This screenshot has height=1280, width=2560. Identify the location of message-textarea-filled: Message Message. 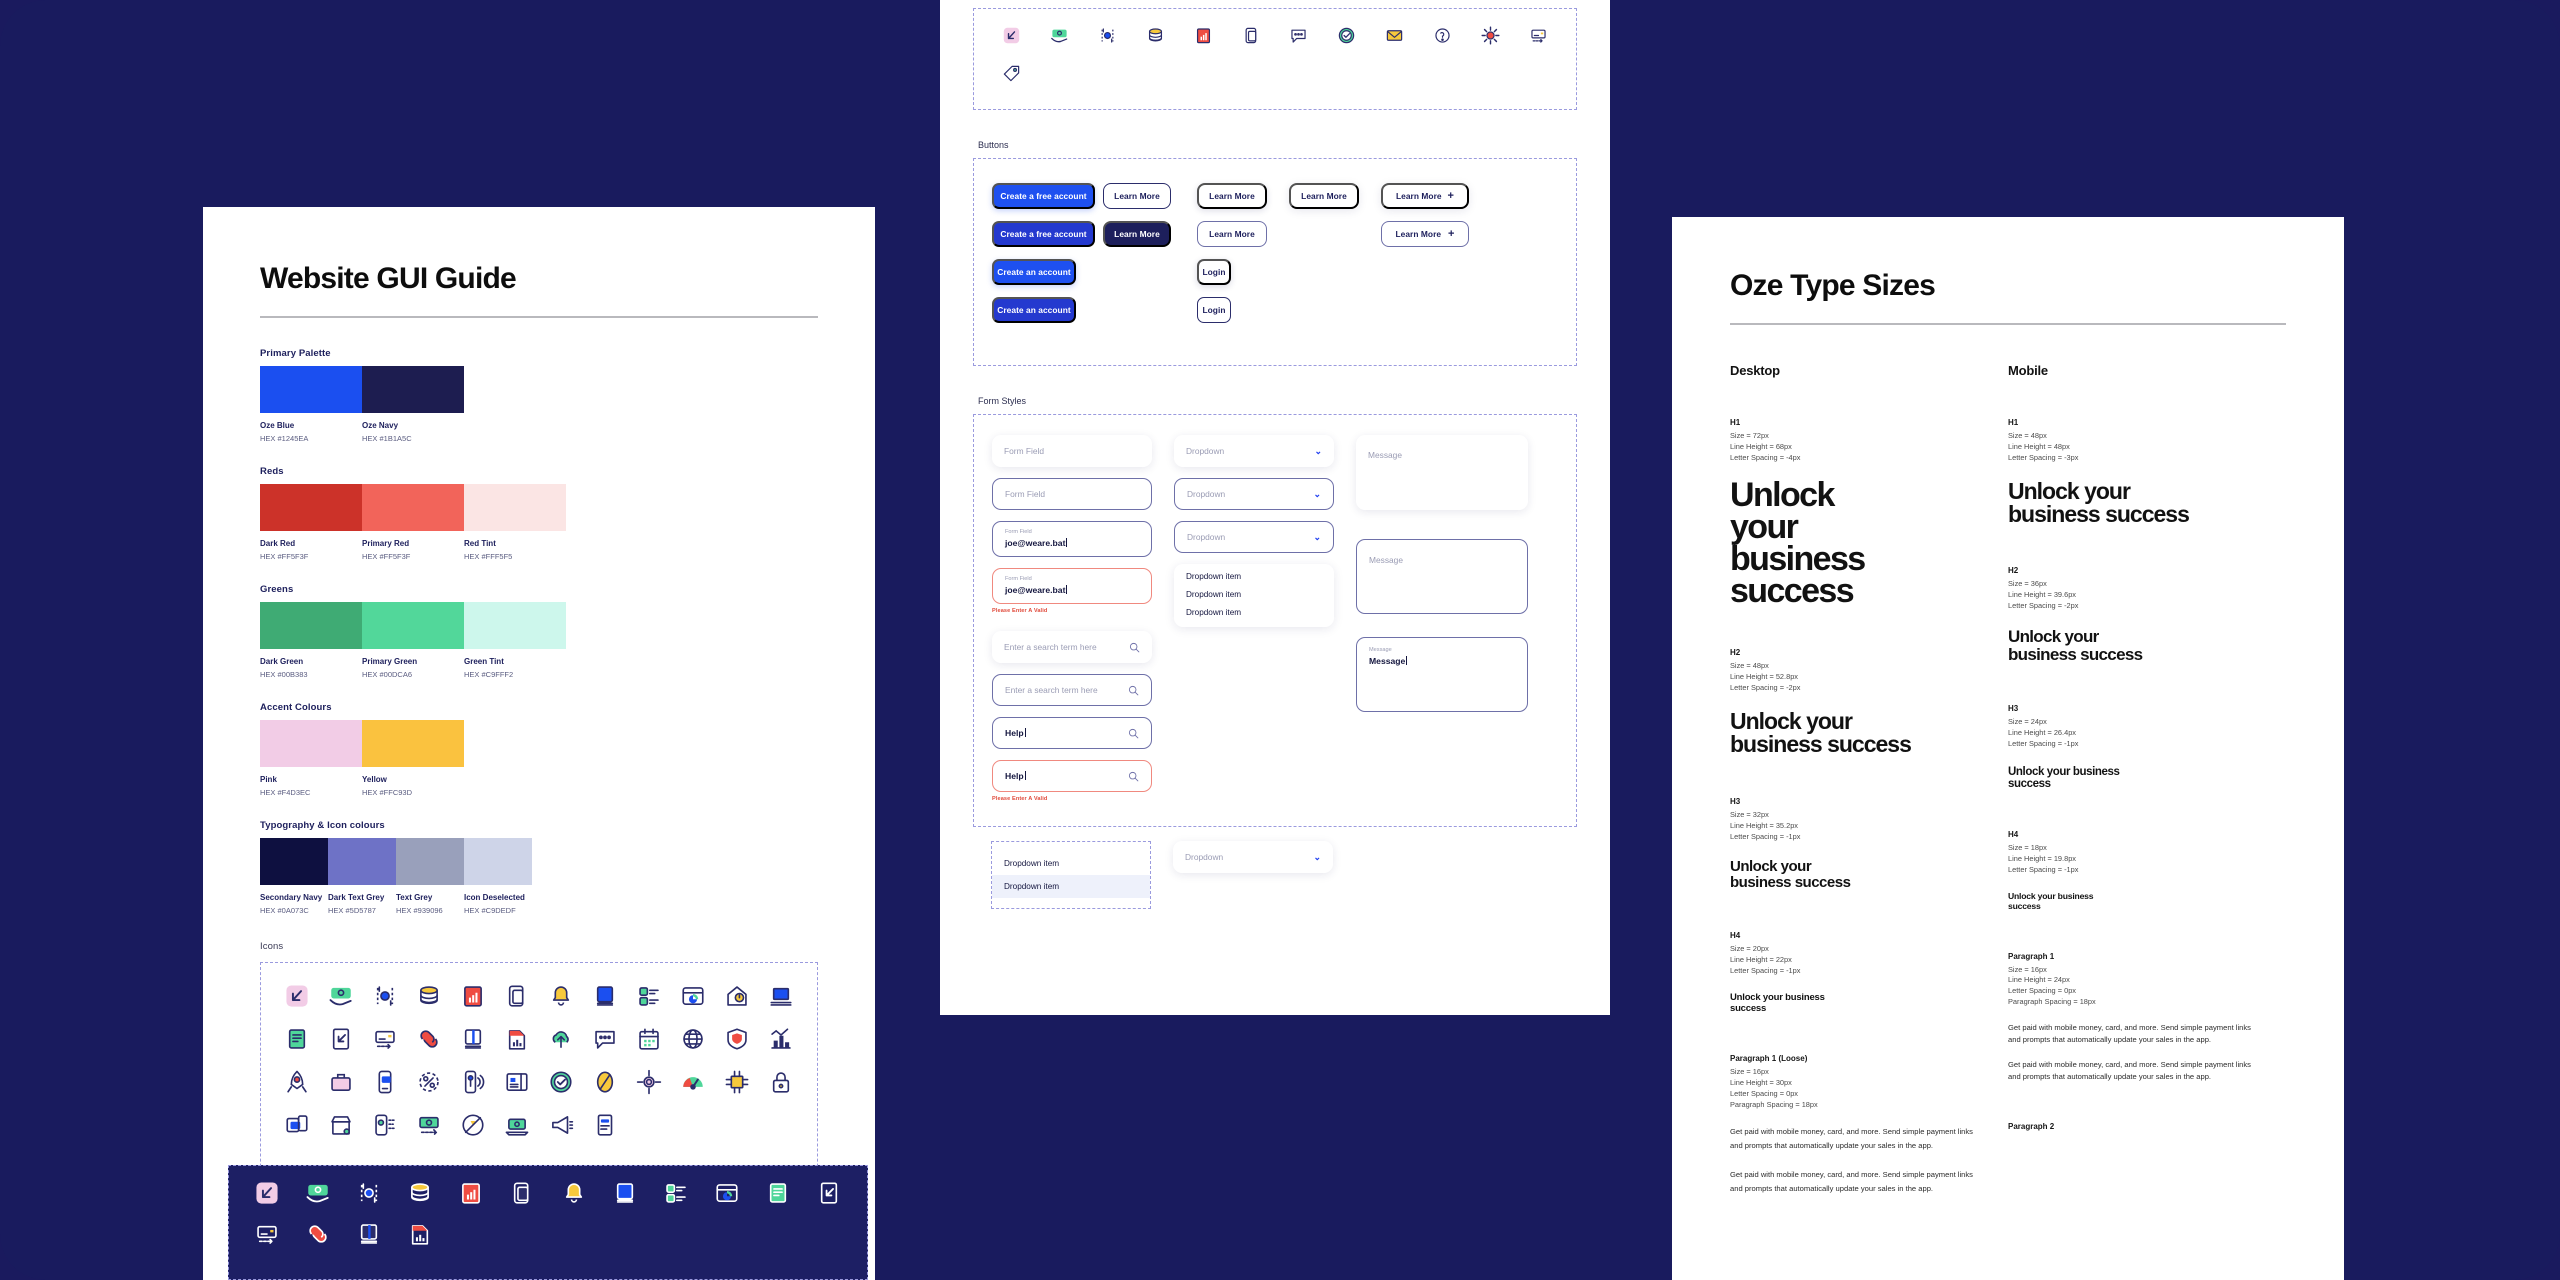
(1442, 674).